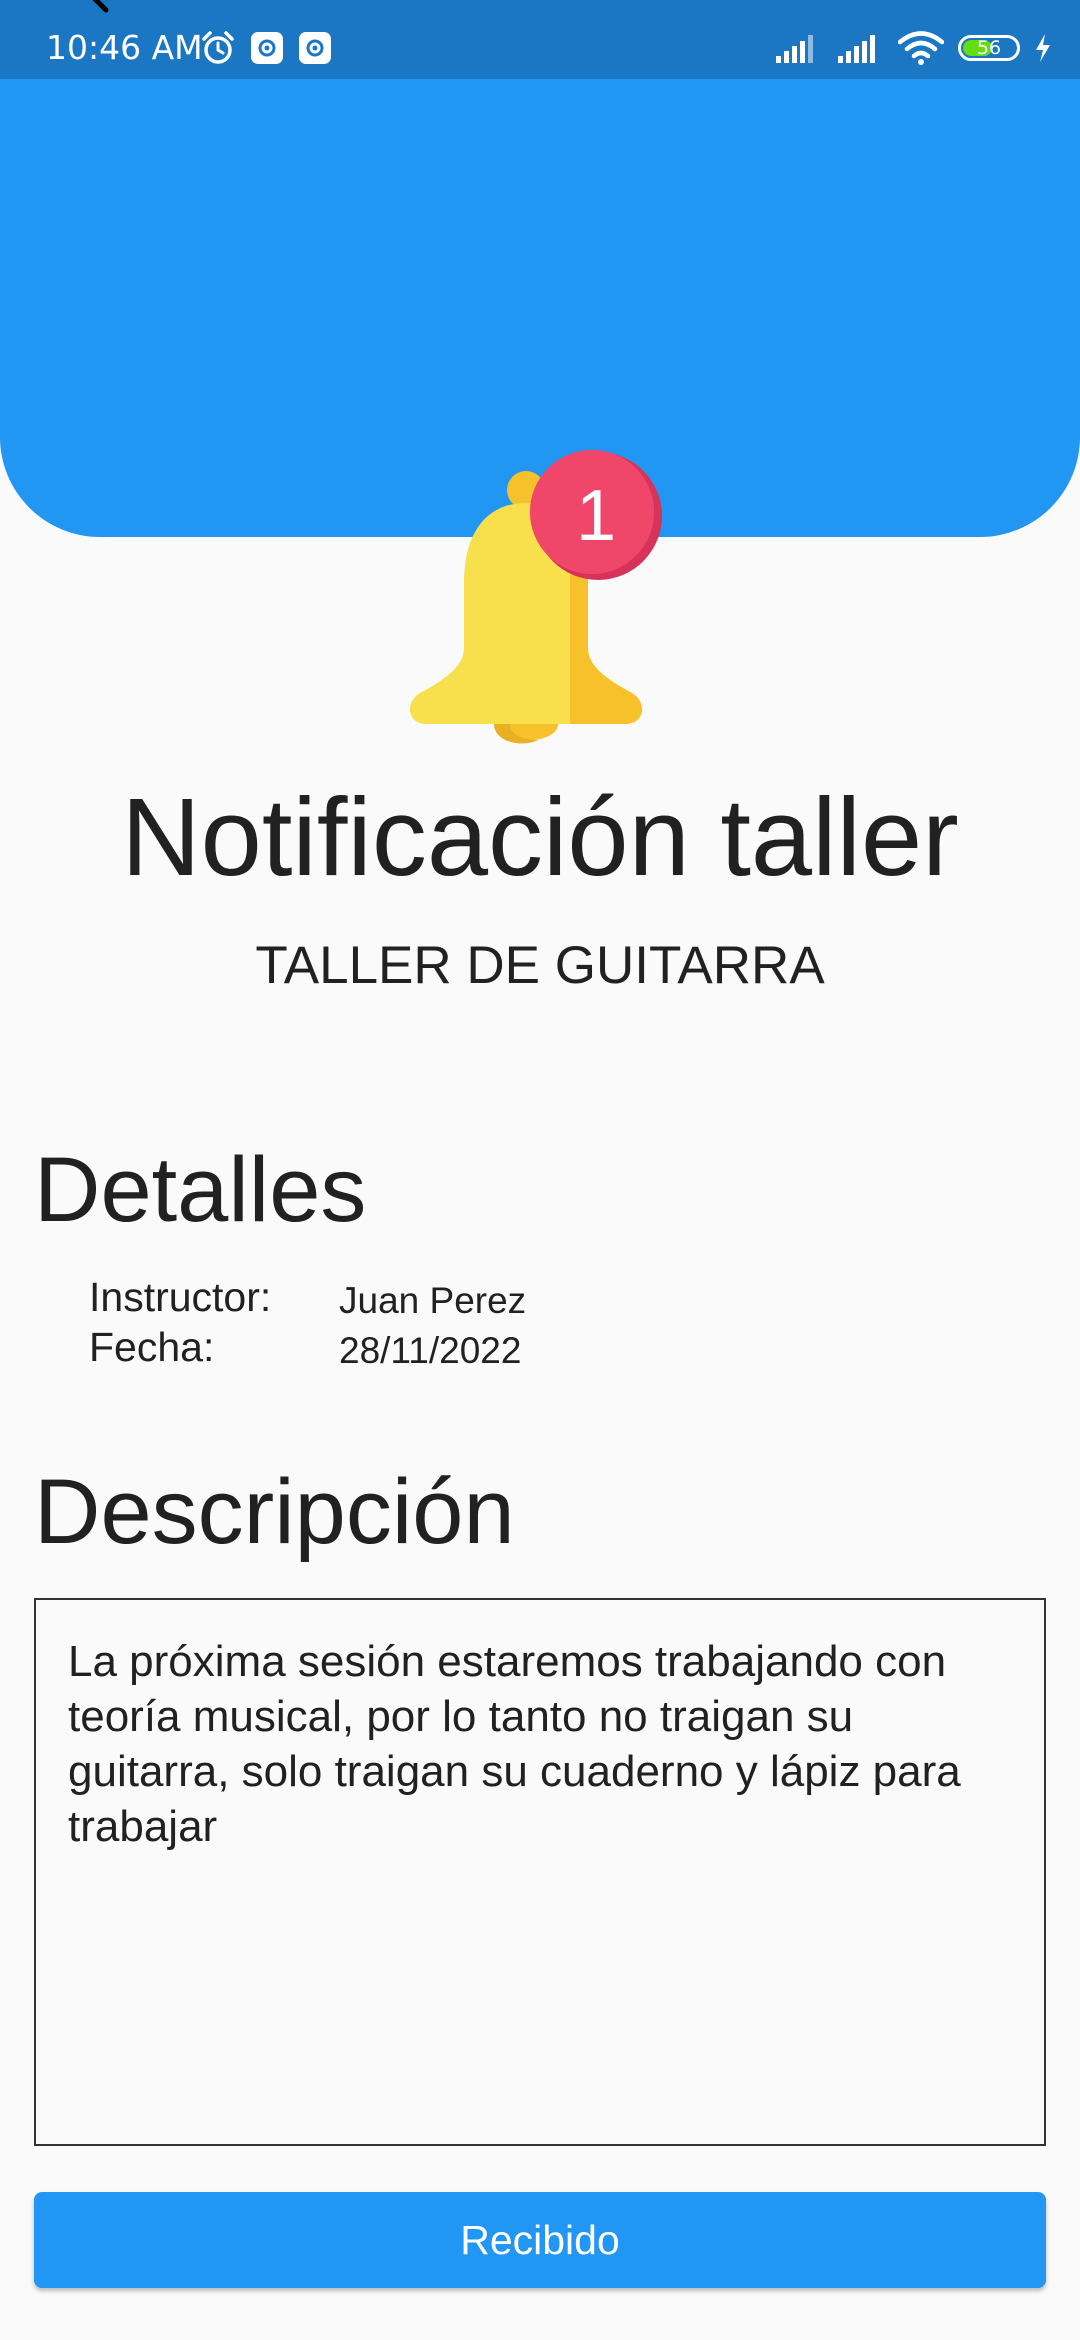 Image resolution: width=1080 pixels, height=2340 pixels. I want to click on status-right-icons: 56, so click(913, 48).